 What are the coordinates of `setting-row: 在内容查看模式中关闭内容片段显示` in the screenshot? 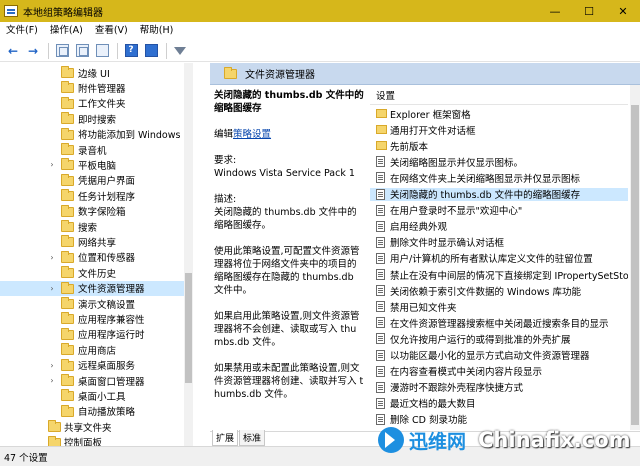 It's located at (499, 371).